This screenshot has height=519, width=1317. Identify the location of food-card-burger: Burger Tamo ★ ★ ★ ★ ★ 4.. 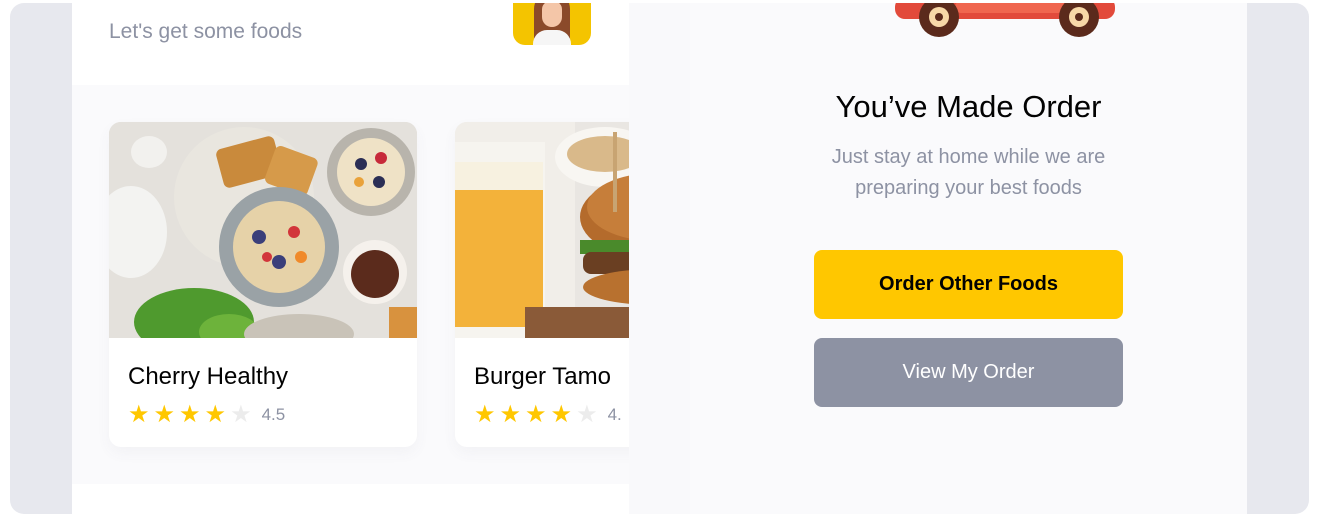
(542, 284).